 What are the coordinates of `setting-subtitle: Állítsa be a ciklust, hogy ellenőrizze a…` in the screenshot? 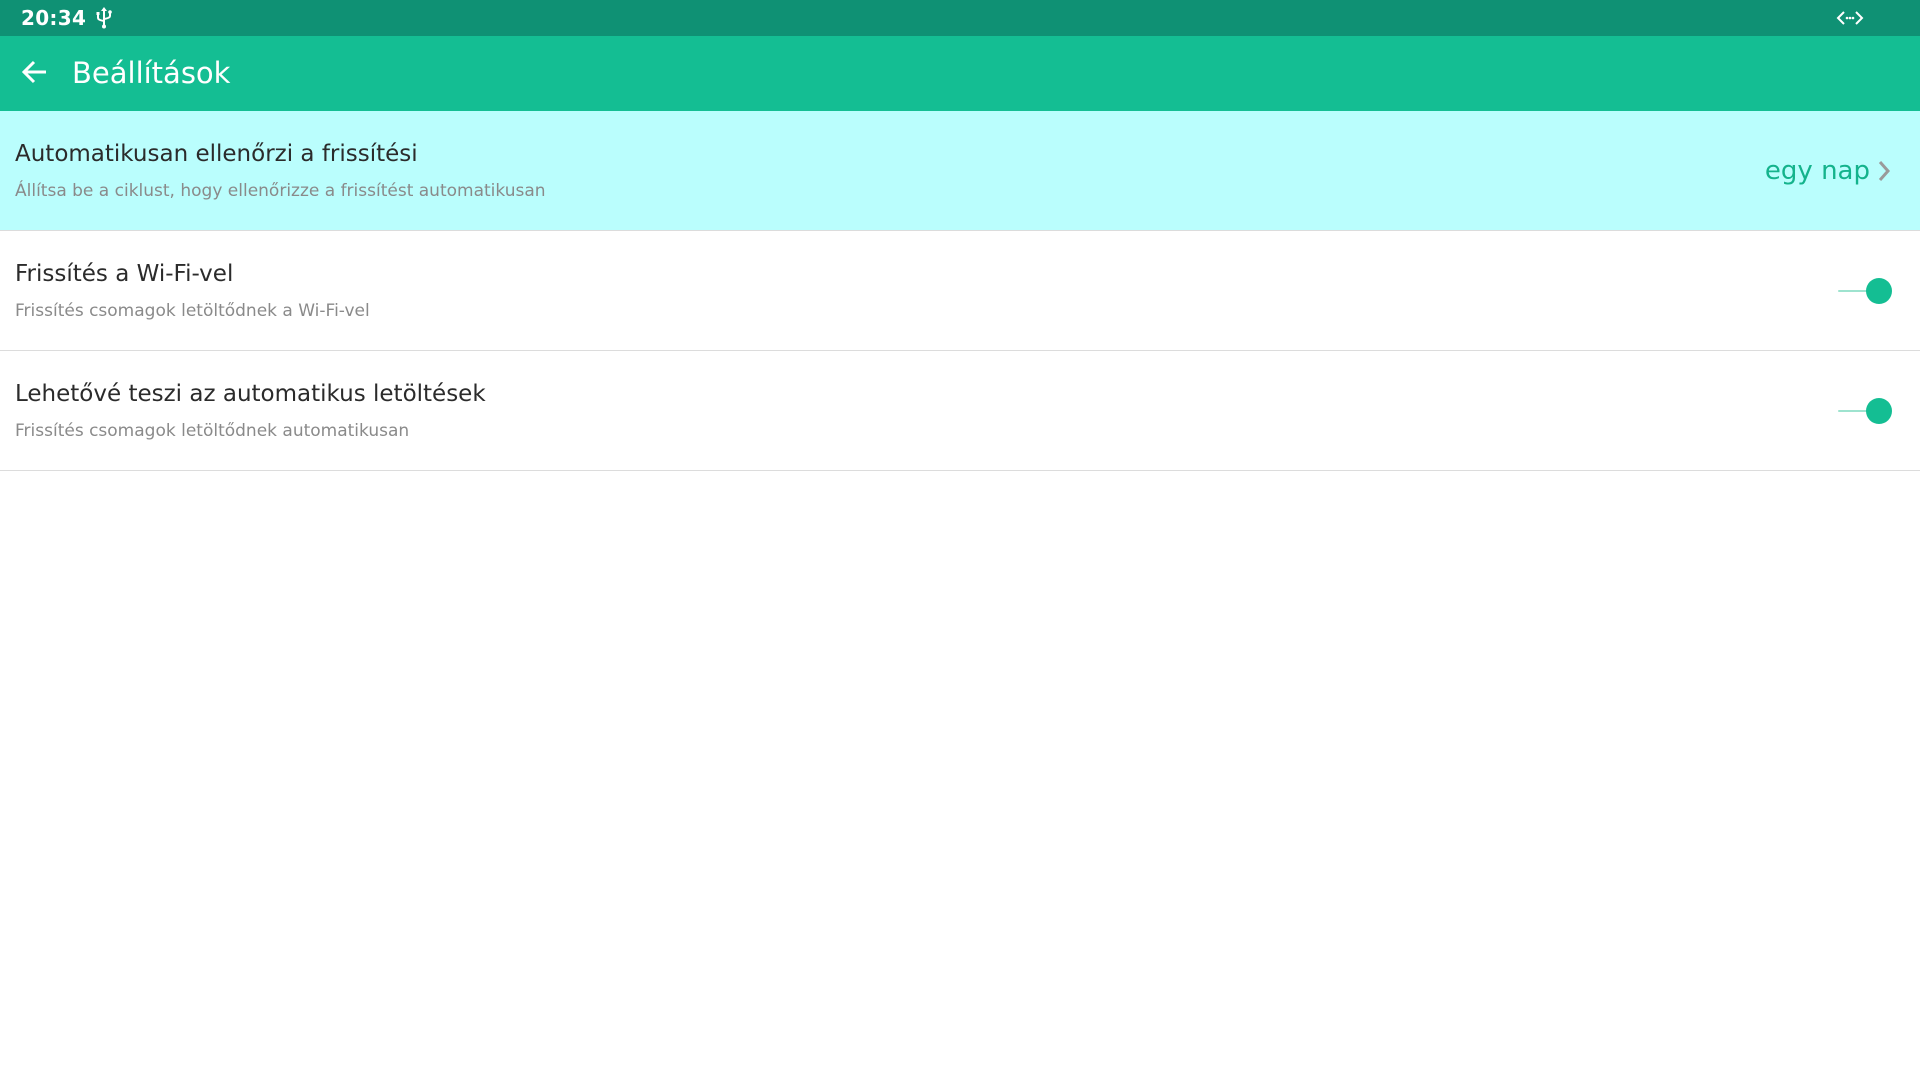 It's located at (280, 191).